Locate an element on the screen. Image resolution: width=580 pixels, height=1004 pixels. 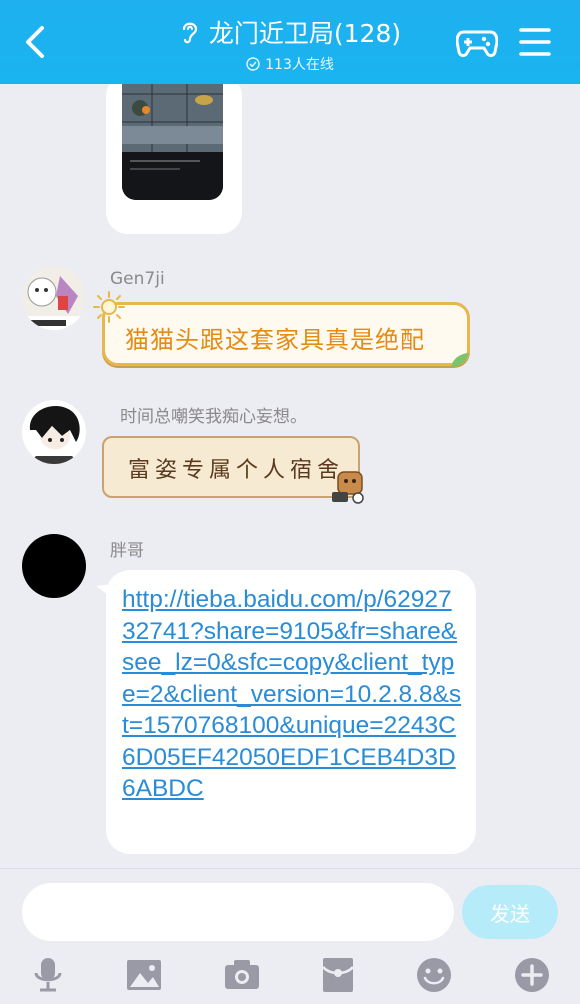
sun-decoration-icon is located at coordinates (109, 307).